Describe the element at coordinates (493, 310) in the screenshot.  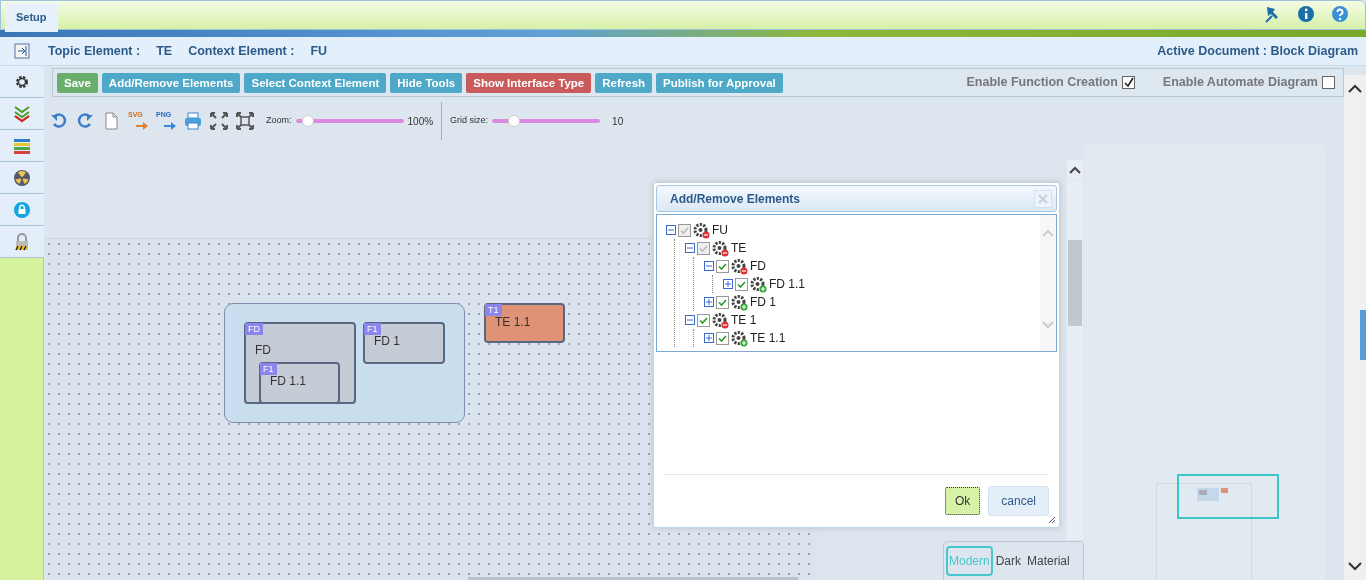
I see `block-tag: T1` at that location.